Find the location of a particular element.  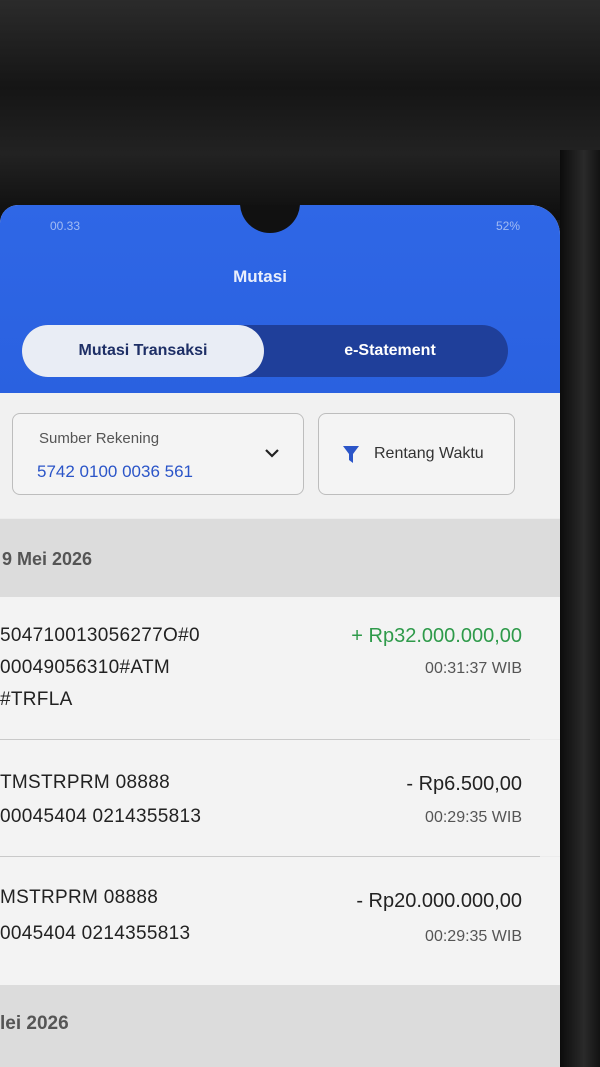

page-title: Mutasi is located at coordinates (260, 276).